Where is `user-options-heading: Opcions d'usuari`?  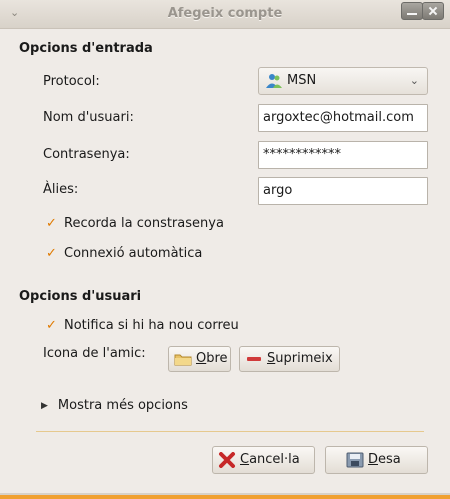
user-options-heading: Opcions d'usuari is located at coordinates (80, 296).